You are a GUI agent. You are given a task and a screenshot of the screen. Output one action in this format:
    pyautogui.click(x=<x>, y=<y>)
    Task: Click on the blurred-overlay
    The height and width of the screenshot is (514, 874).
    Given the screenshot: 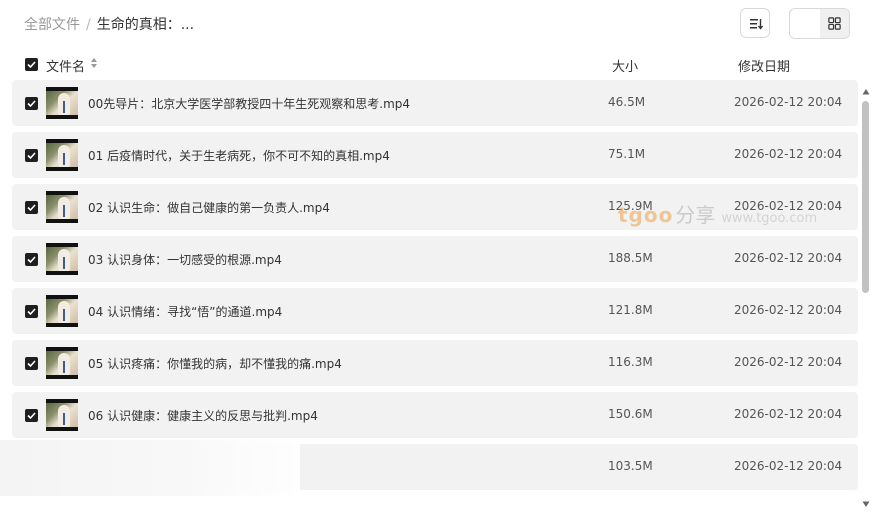 What is the action you would take?
    pyautogui.click(x=150, y=468)
    